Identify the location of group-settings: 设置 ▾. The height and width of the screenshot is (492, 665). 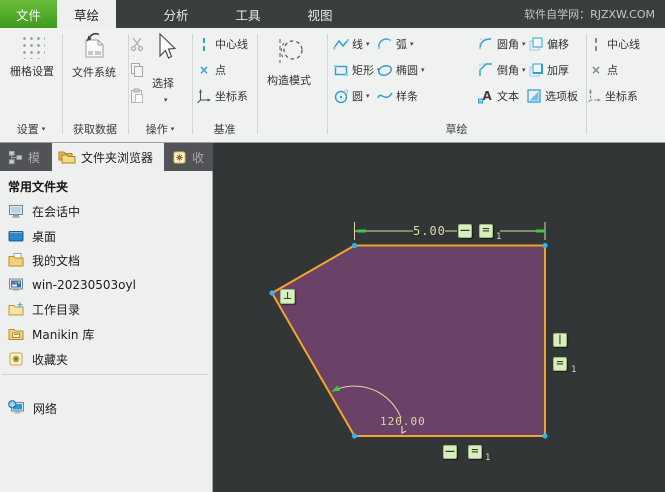
(31, 129).